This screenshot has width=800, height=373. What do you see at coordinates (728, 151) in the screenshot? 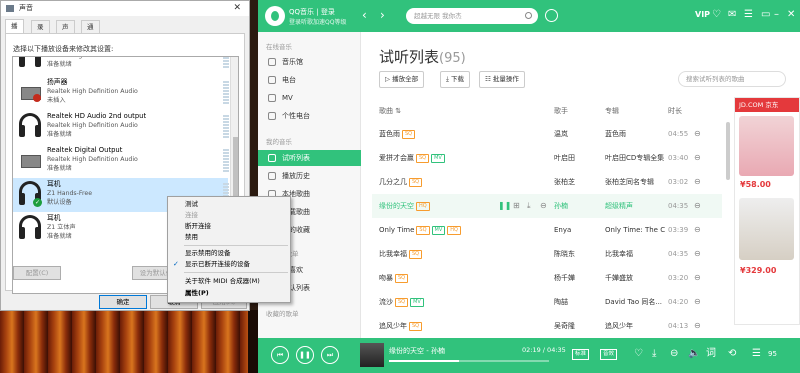
I see `list-scrollbar` at bounding box center [728, 151].